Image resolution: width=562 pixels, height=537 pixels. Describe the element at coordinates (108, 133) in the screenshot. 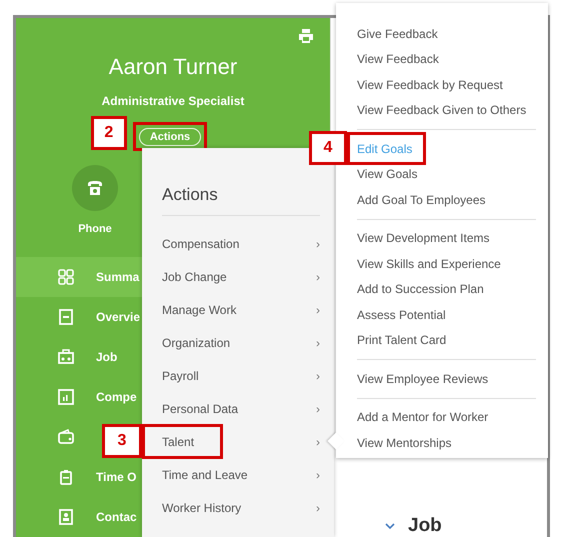

I see `step-number: 2` at that location.